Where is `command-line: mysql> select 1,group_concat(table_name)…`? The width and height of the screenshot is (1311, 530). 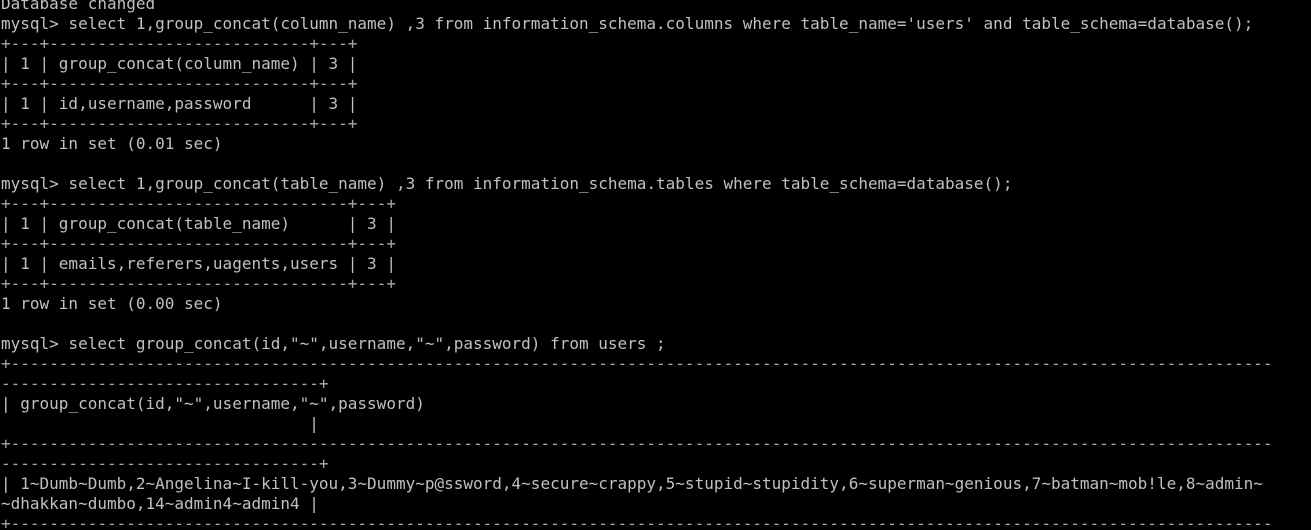
command-line: mysql> select 1,group_concat(table_name)… is located at coordinates (507, 183).